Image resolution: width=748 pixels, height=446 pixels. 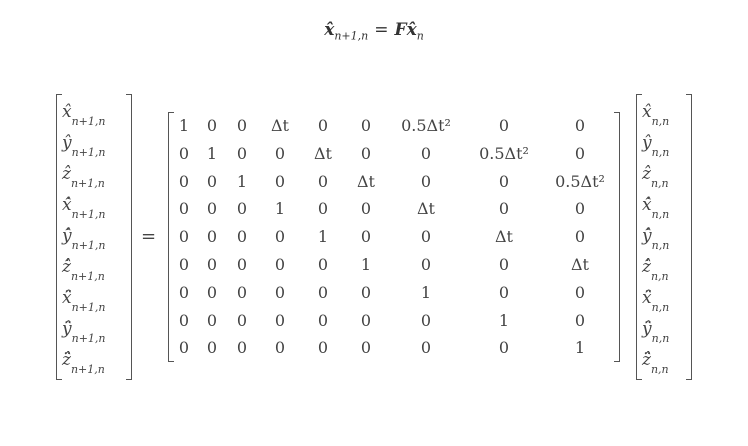 I want to click on predicted-state-entry: x̂n+1,n, so click(x=94, y=113).